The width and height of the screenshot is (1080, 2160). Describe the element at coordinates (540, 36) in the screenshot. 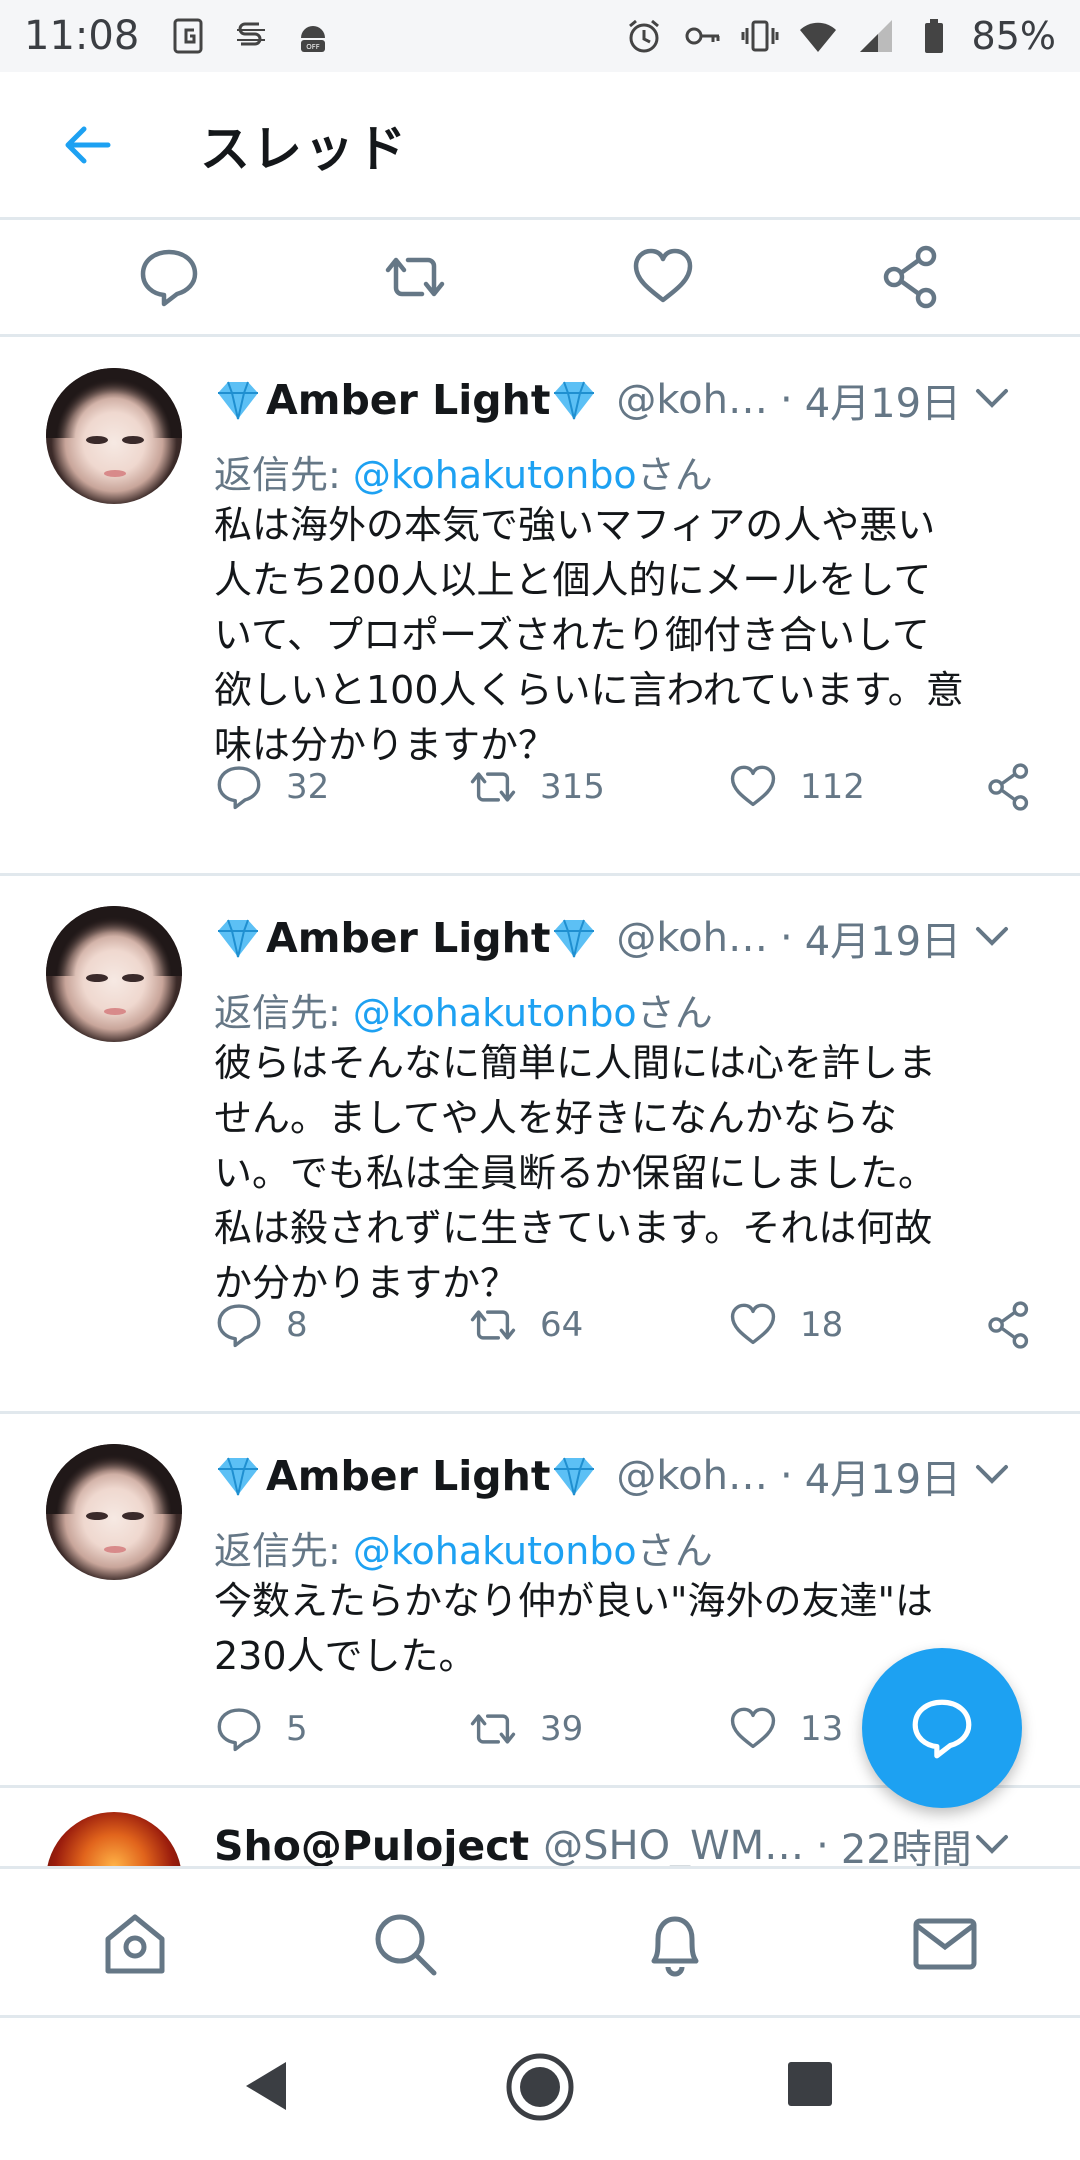

I see `status-bar: 11:08 OFF 85%` at that location.